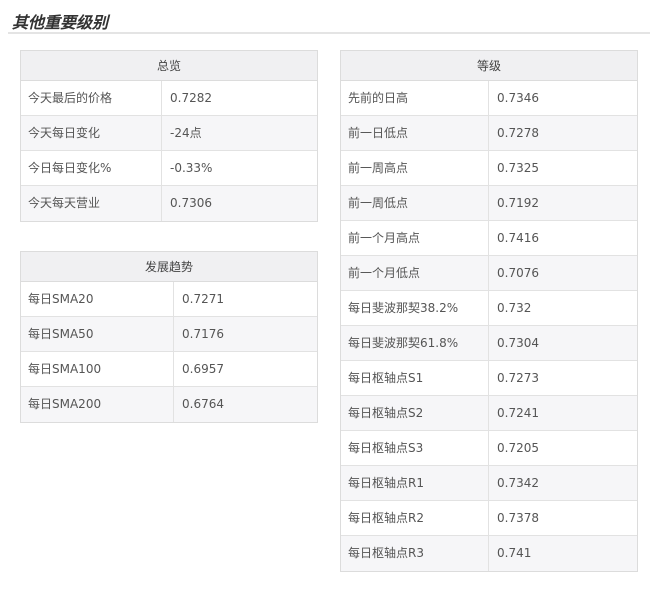  What do you see at coordinates (415, 203) in the screenshot?
I see `row-label: 前一周低点` at bounding box center [415, 203].